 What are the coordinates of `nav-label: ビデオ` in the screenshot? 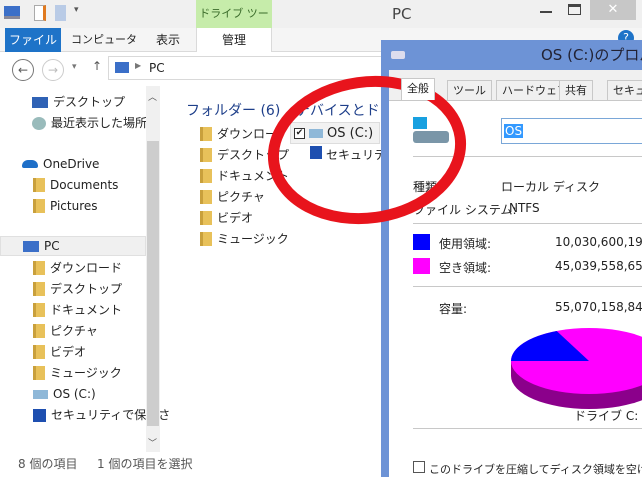 It's located at (68, 352).